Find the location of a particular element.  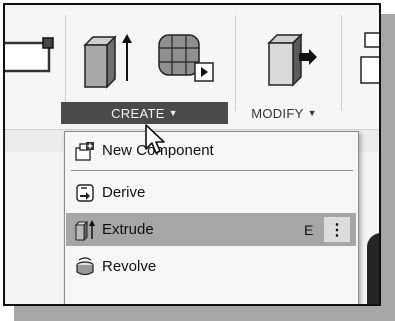

modify-dropdown-button: MODIFY ▼ is located at coordinates (284, 113).